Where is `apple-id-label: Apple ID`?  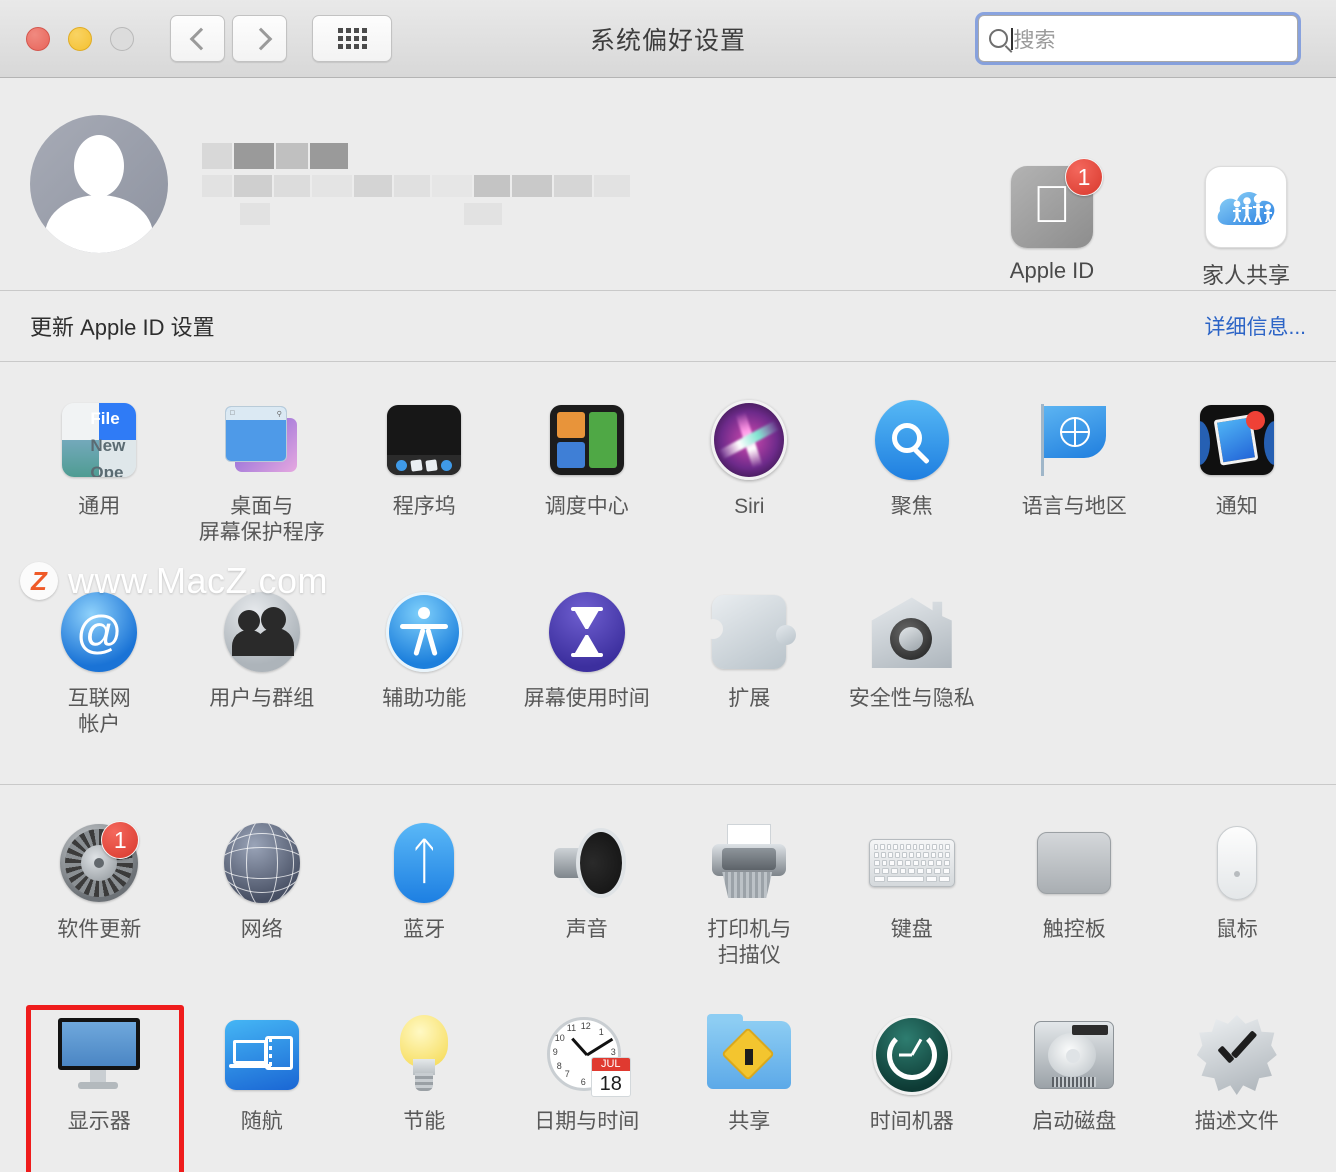 apple-id-label: Apple ID is located at coordinates (1052, 270).